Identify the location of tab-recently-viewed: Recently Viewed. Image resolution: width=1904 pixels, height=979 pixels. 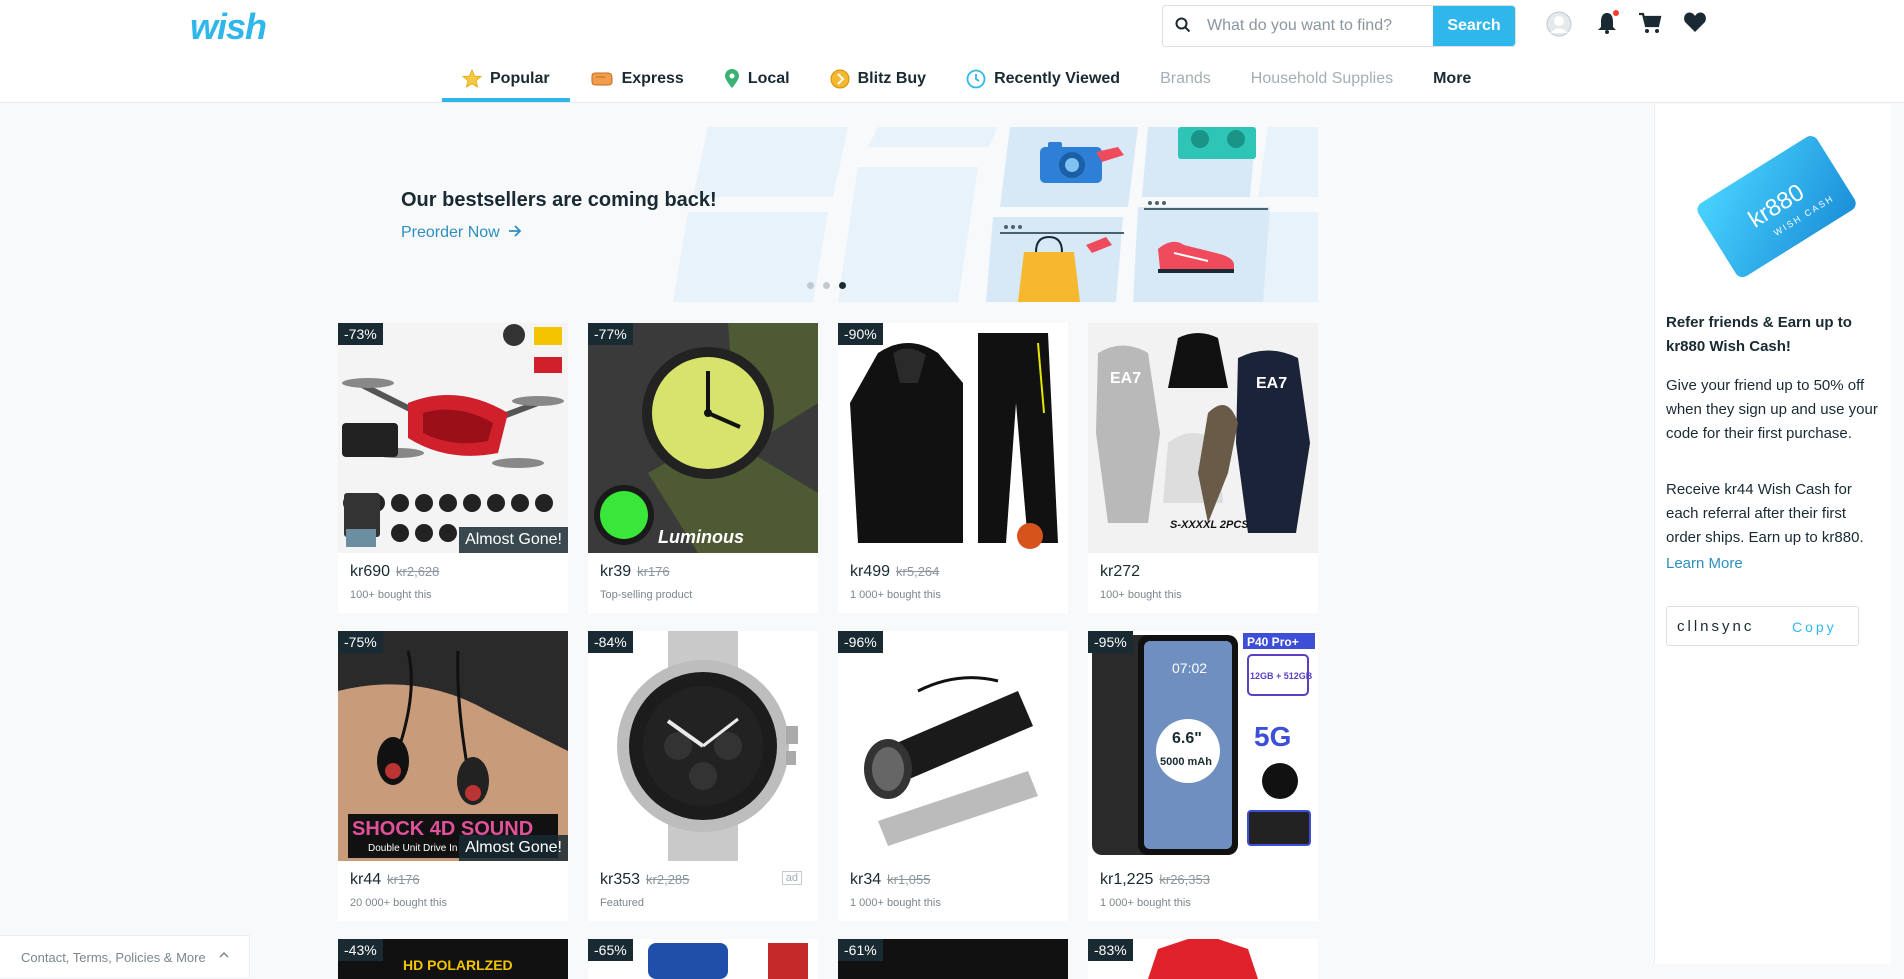
(1043, 79).